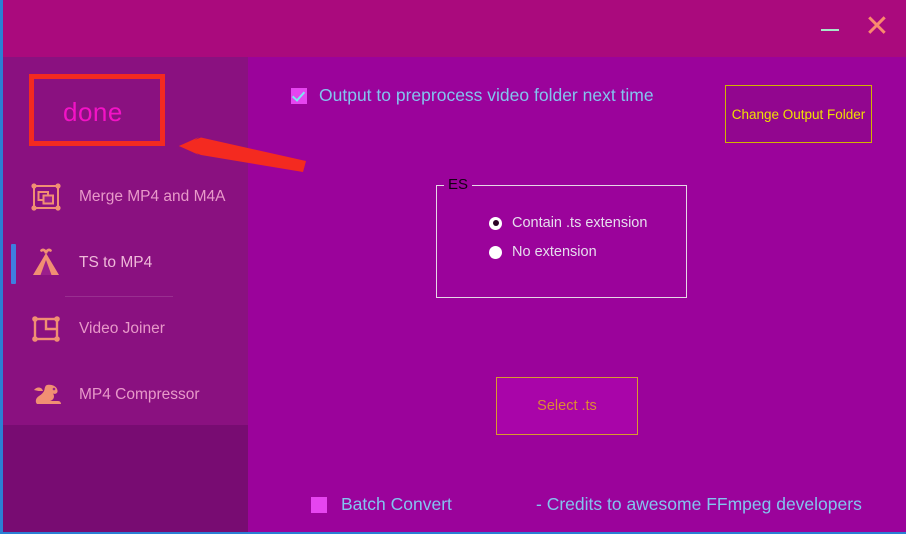 This screenshot has height=534, width=906. What do you see at coordinates (567, 406) in the screenshot?
I see `select-ts-button: Select .ts` at bounding box center [567, 406].